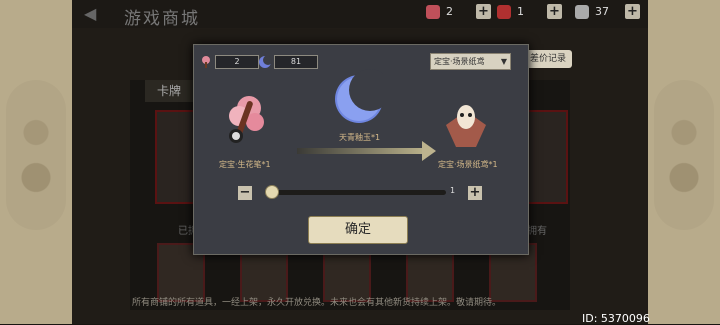 The image size is (720, 325). I want to click on decrease-quantity-button: −, so click(245, 193).